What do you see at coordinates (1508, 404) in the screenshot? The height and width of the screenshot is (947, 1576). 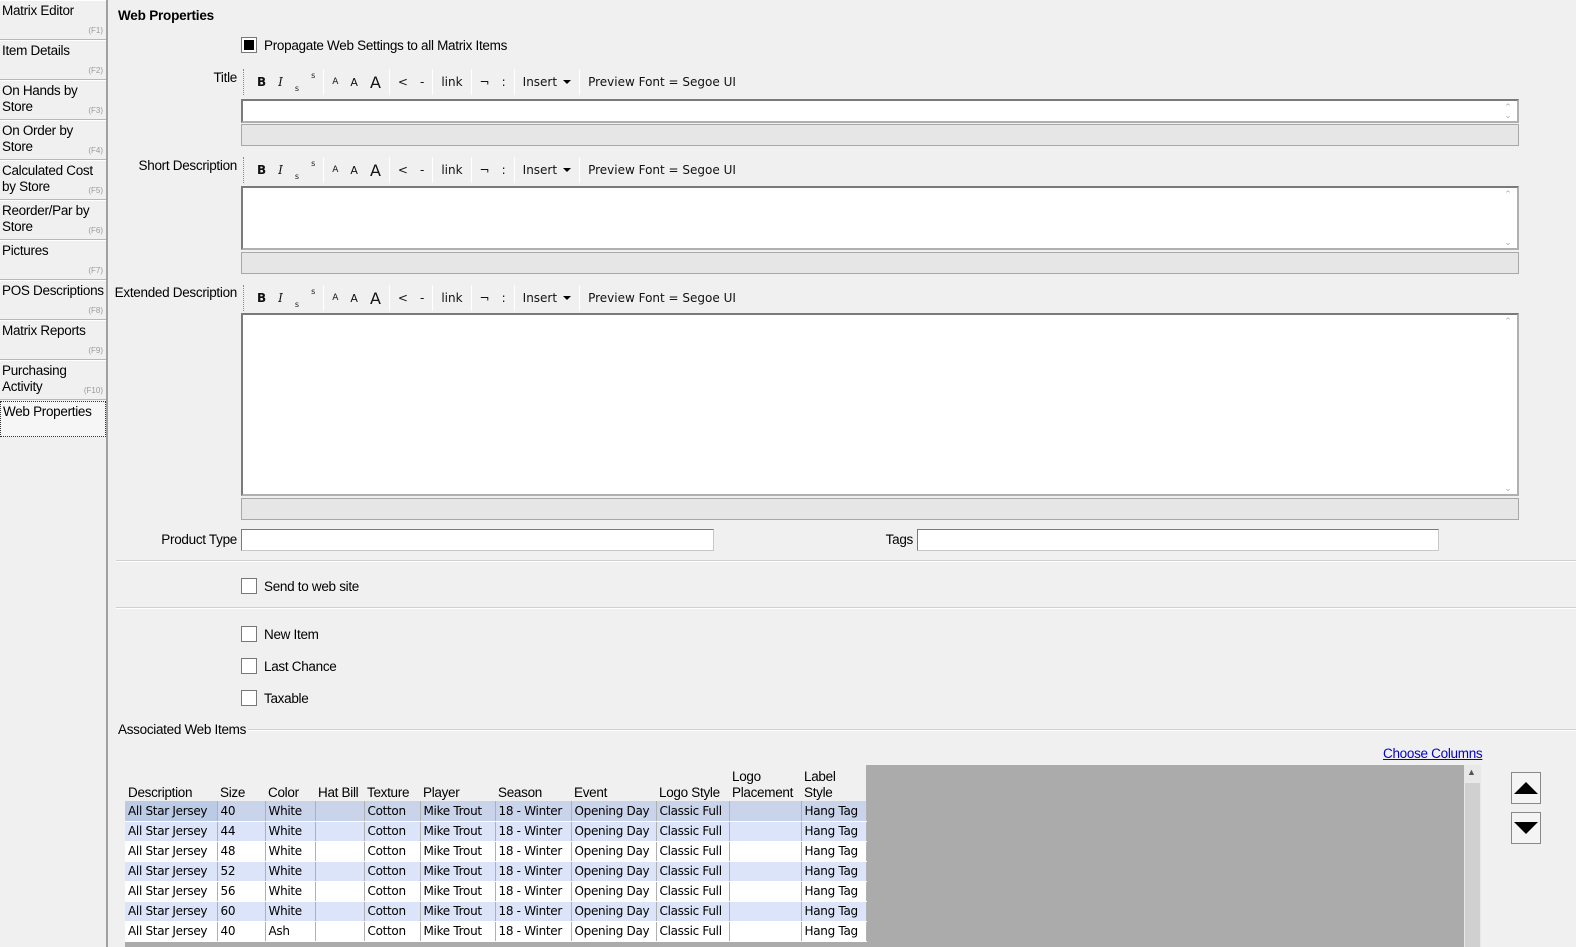 I see `extended-description-scrollbar: ⌃ ⌄` at bounding box center [1508, 404].